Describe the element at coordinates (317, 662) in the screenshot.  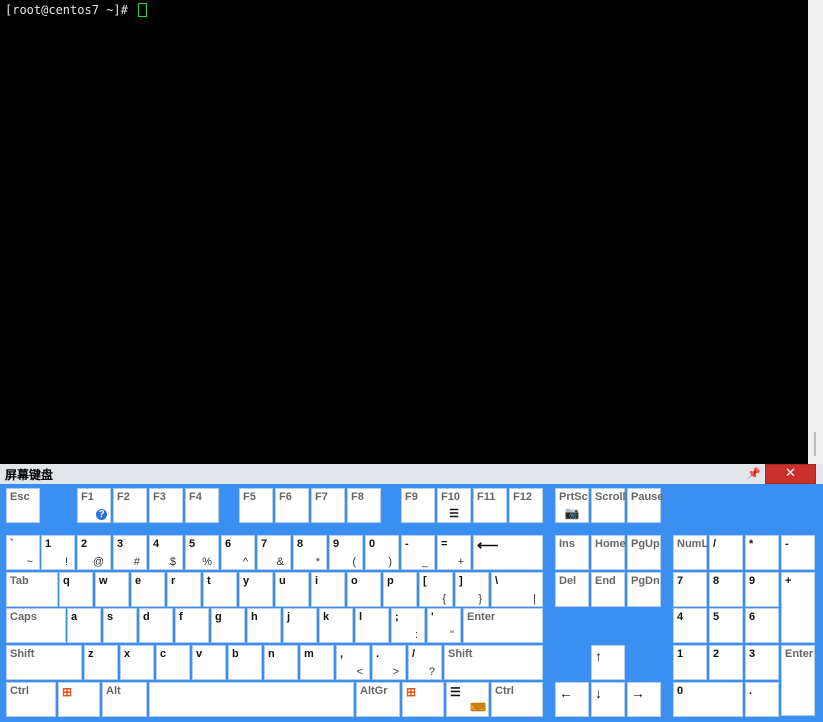
I see `key-m: m` at that location.